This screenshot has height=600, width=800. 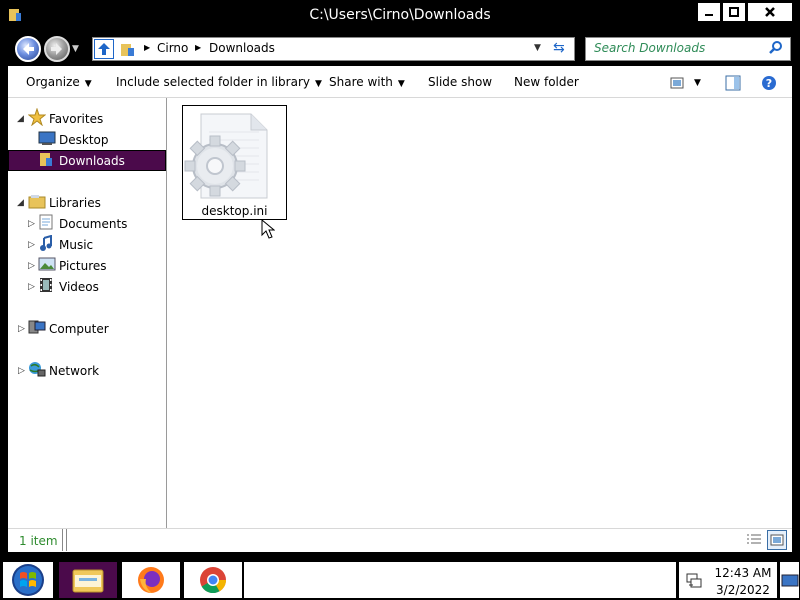 I want to click on arrow-up-icon, so click(x=104, y=49).